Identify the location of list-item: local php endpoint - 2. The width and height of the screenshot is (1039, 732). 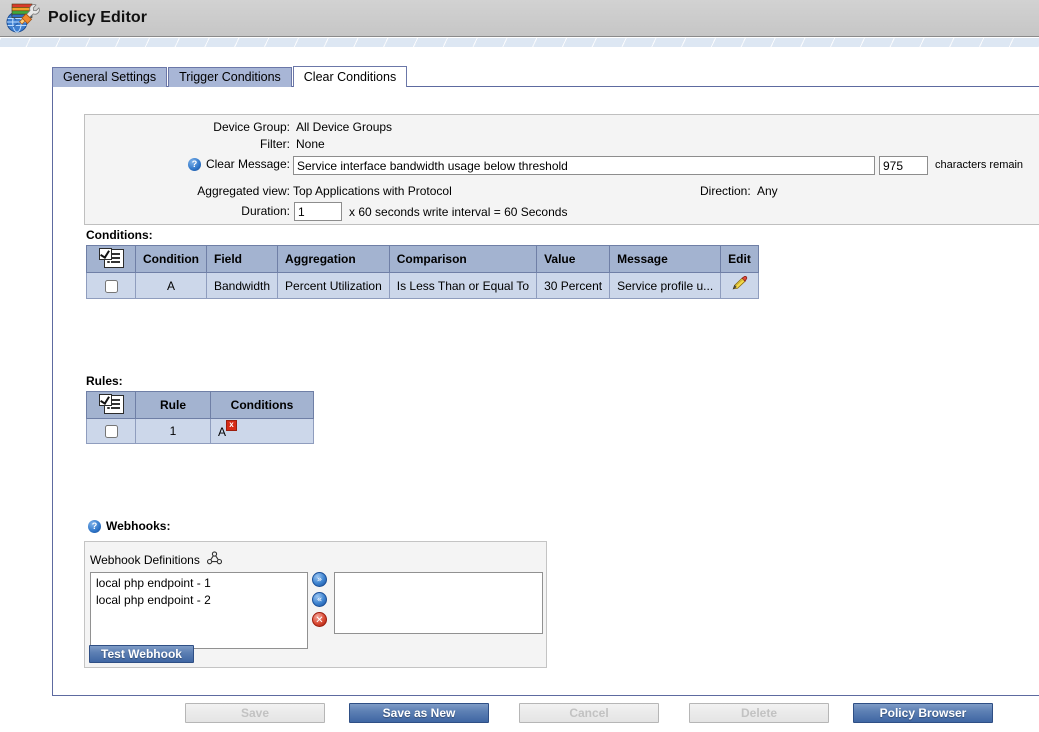
(199, 600).